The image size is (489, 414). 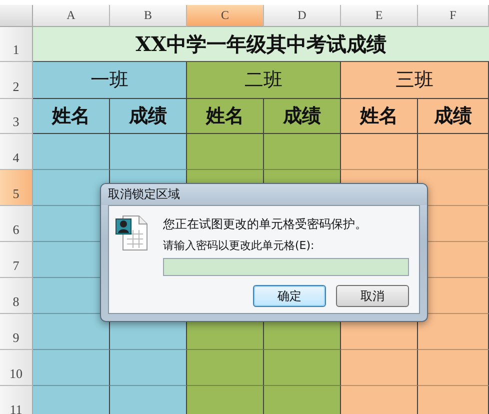 I want to click on row-header: 3, so click(x=16, y=116).